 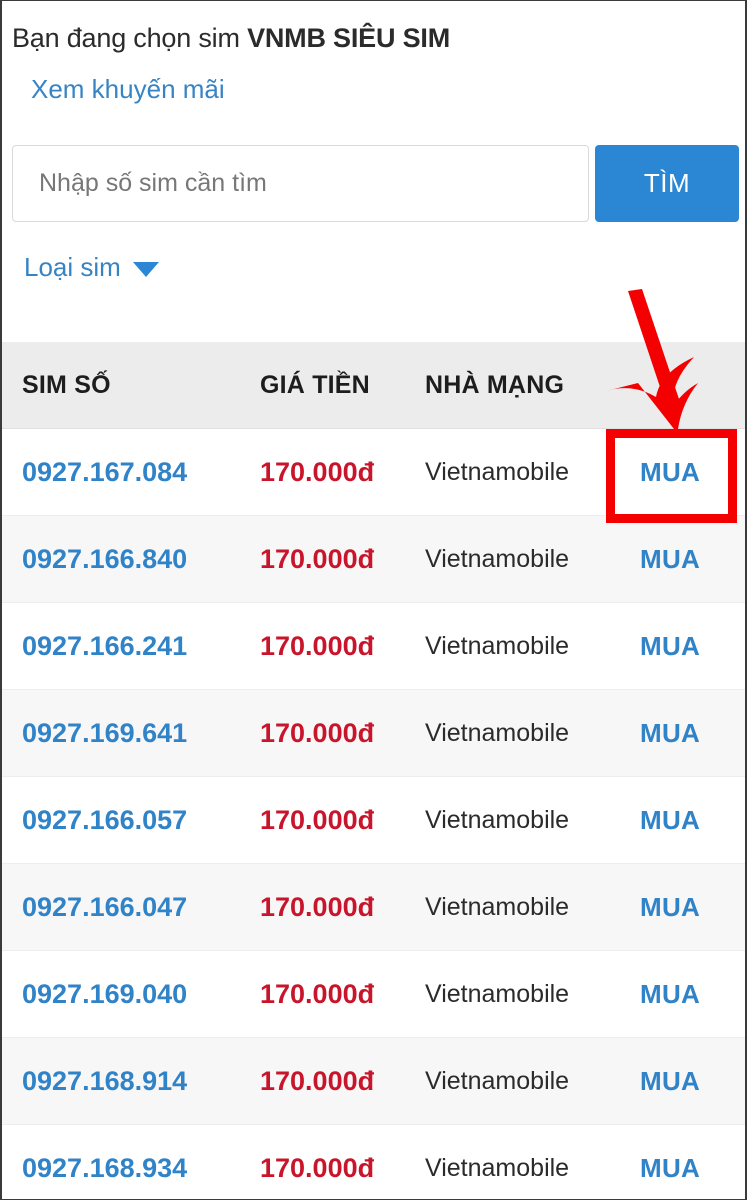 I want to click on table-header-row: SIM SỐ GIÁ TIỀN NHÀ MẠNG, so click(x=373, y=385).